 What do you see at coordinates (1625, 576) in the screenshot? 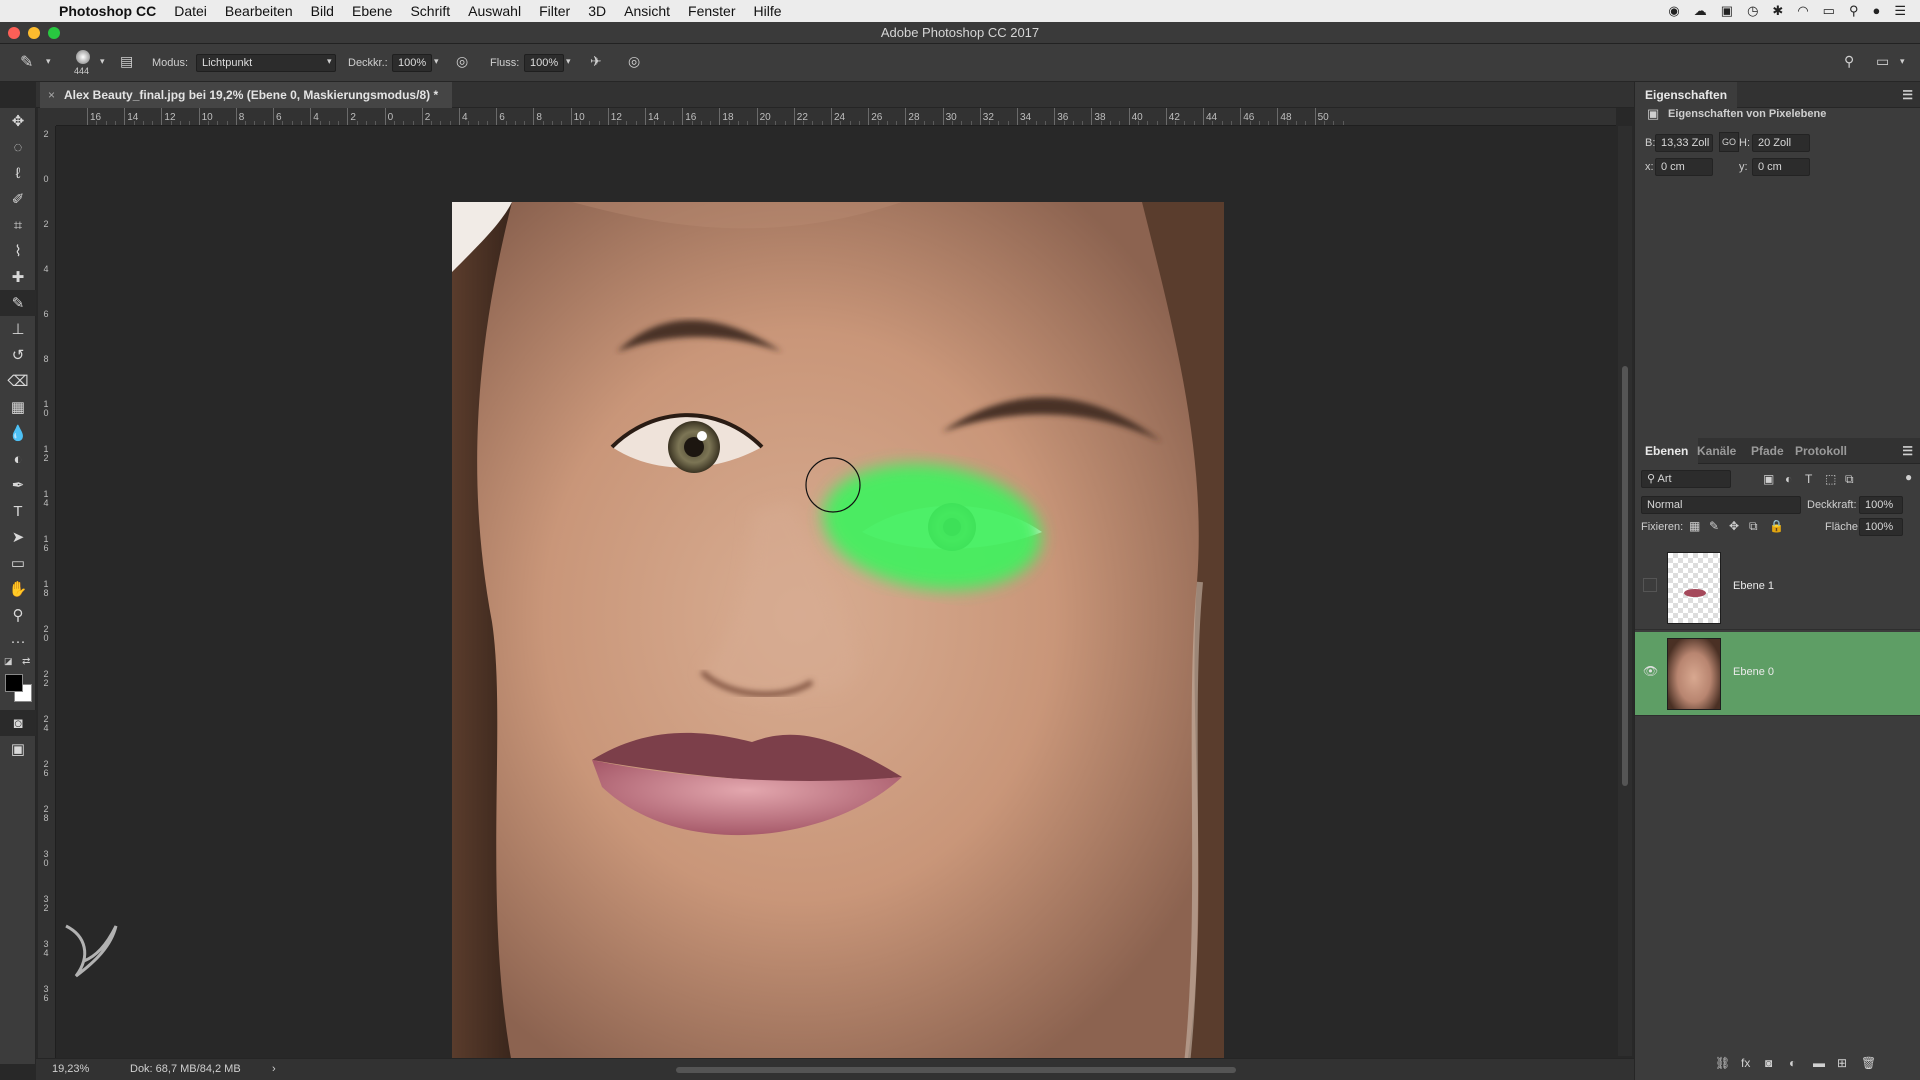
I see `scrollbar-thumb` at bounding box center [1625, 576].